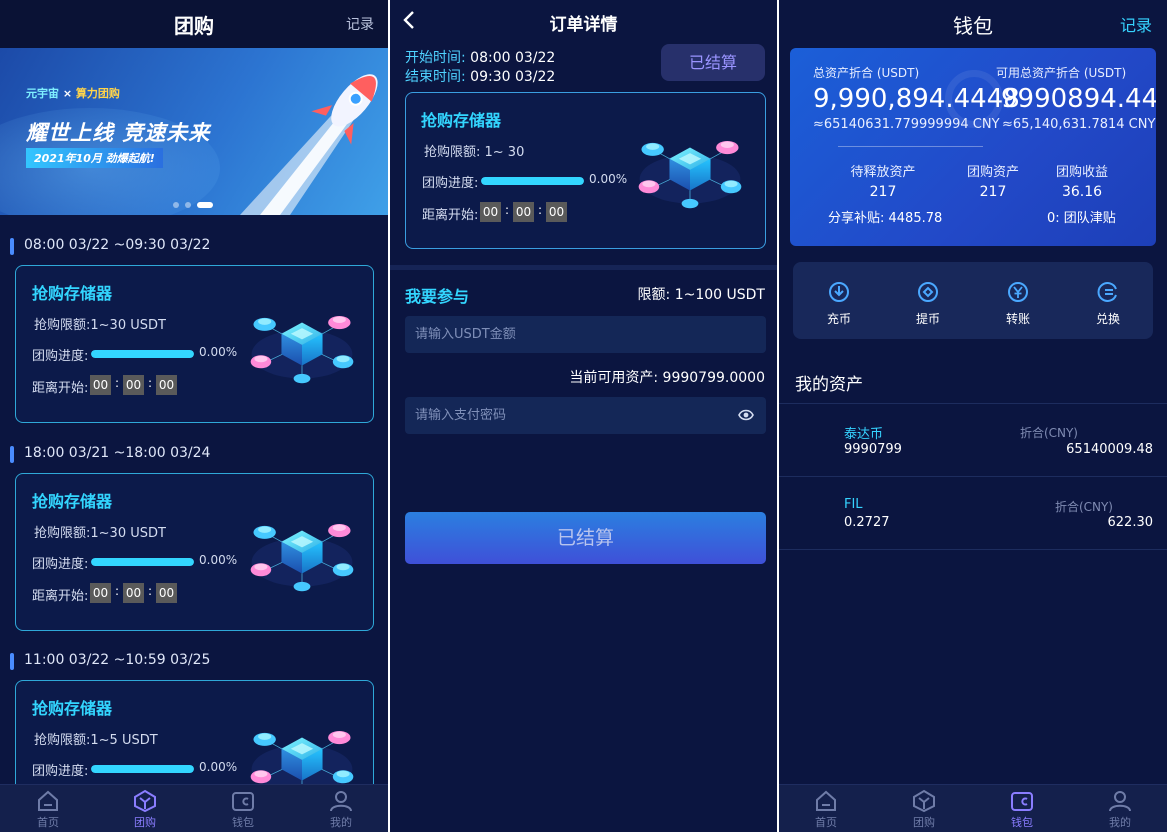  I want to click on card-limit: 抢购限额: 1~ 30, so click(474, 152).